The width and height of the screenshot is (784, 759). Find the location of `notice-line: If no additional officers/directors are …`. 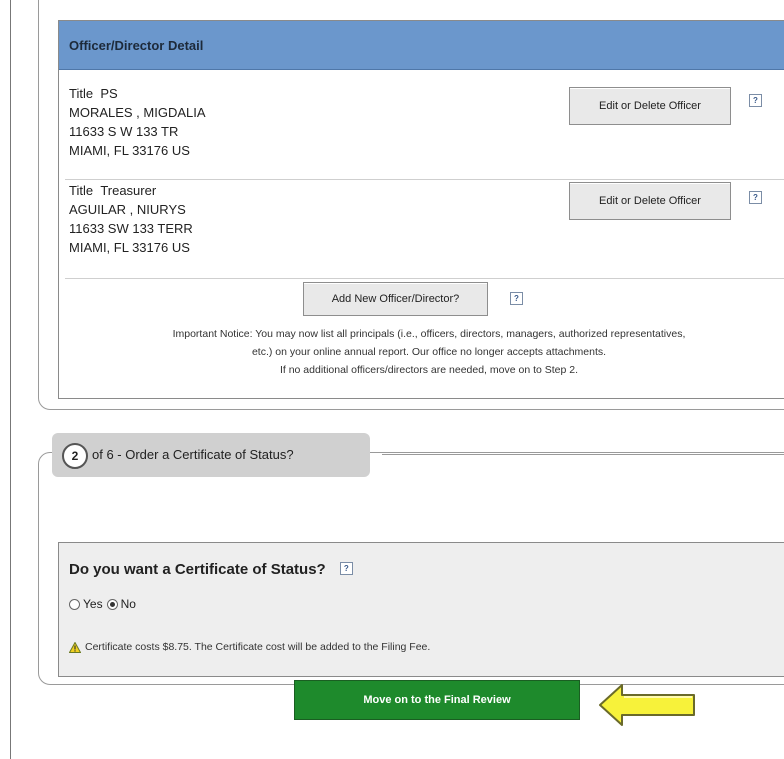

notice-line: If no additional officers/directors are … is located at coordinates (429, 370).